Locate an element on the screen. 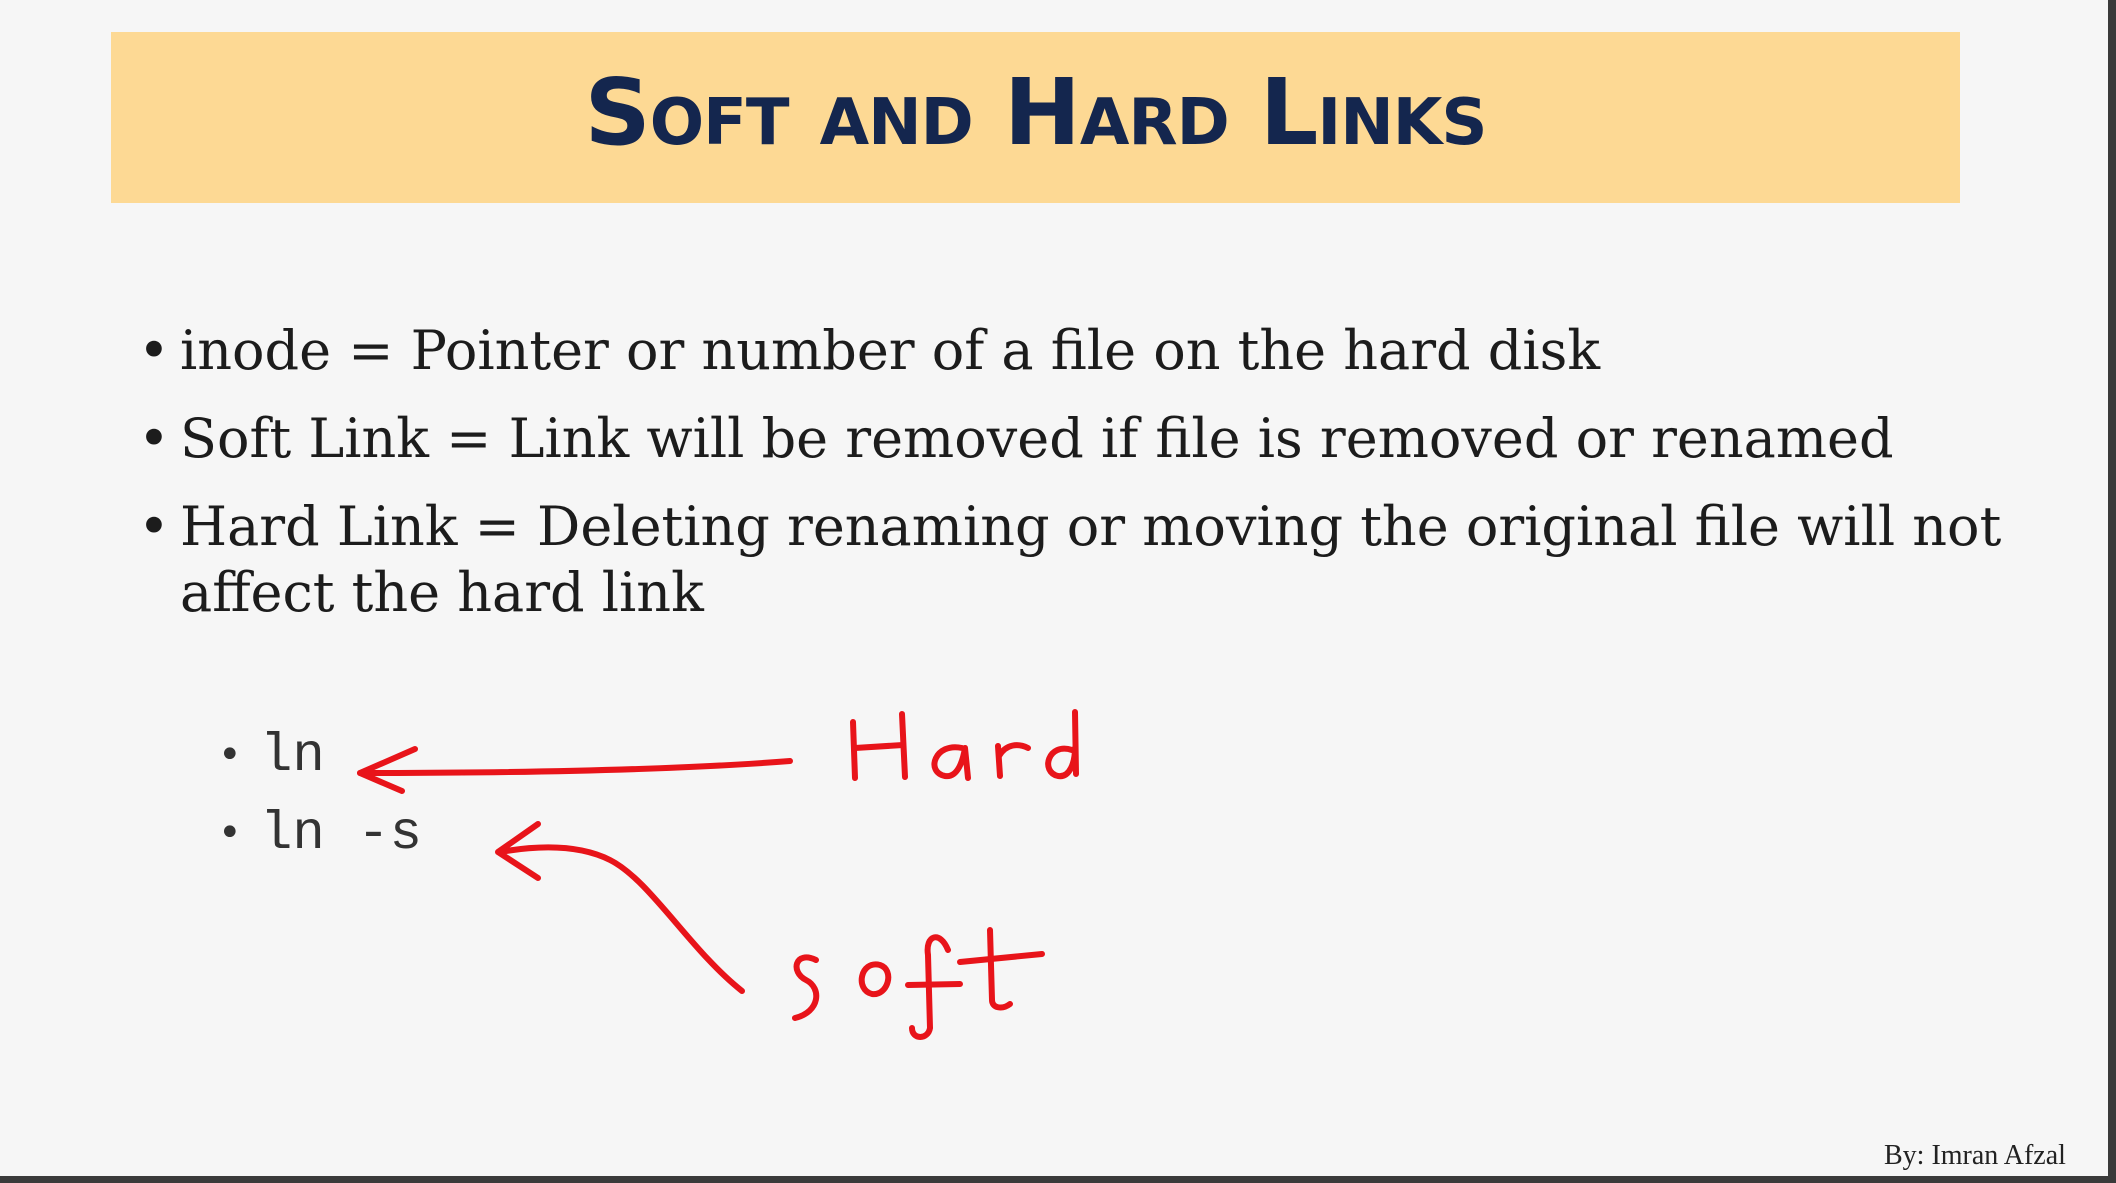 Image resolution: width=2116 pixels, height=1183 pixels. hard-arrow-shaft is located at coordinates (575, 767).